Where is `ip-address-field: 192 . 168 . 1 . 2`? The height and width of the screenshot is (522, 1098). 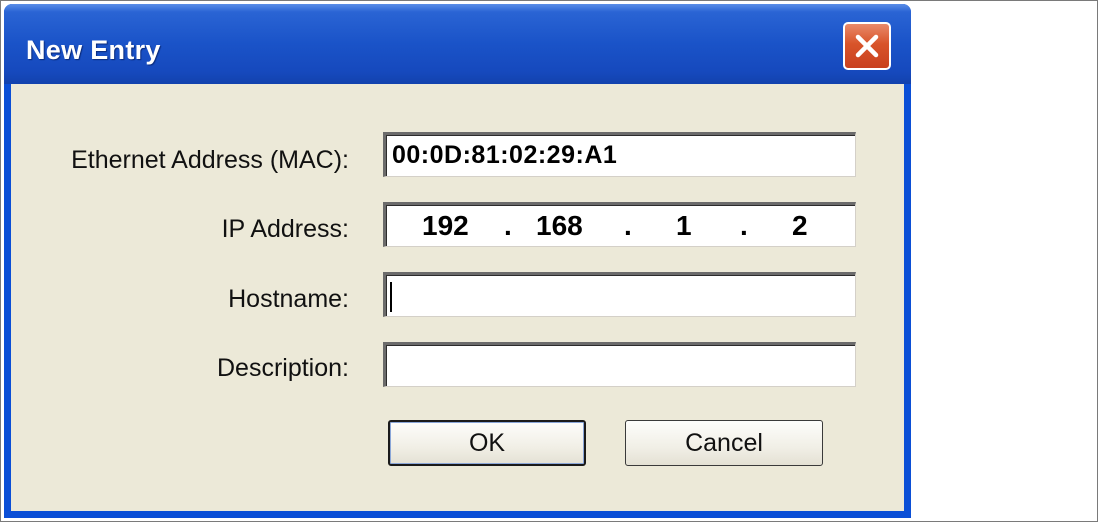
ip-address-field: 192 . 168 . 1 . 2 is located at coordinates (619, 224).